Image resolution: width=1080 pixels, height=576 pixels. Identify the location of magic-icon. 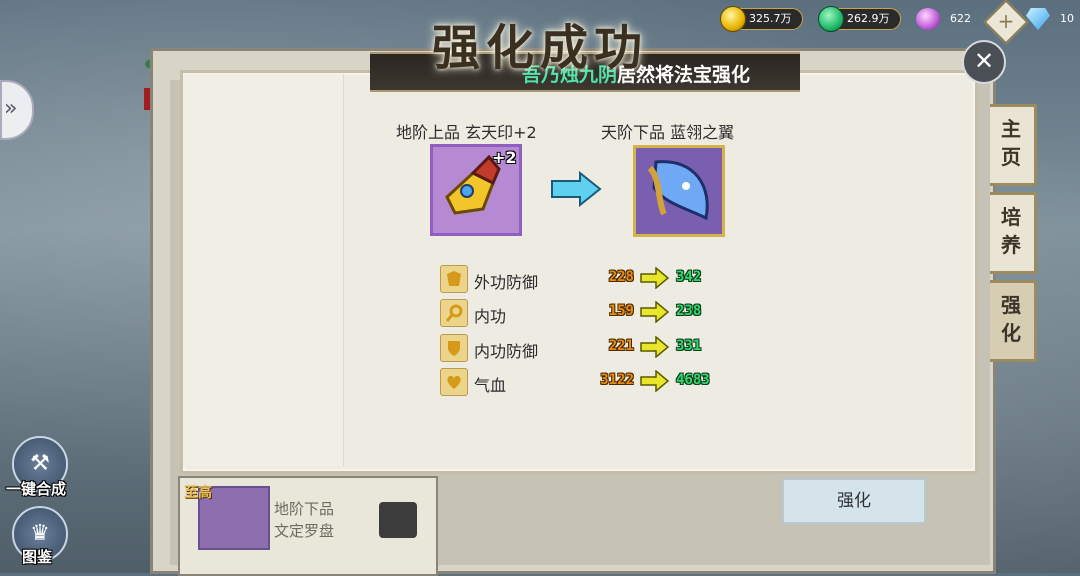
(454, 313).